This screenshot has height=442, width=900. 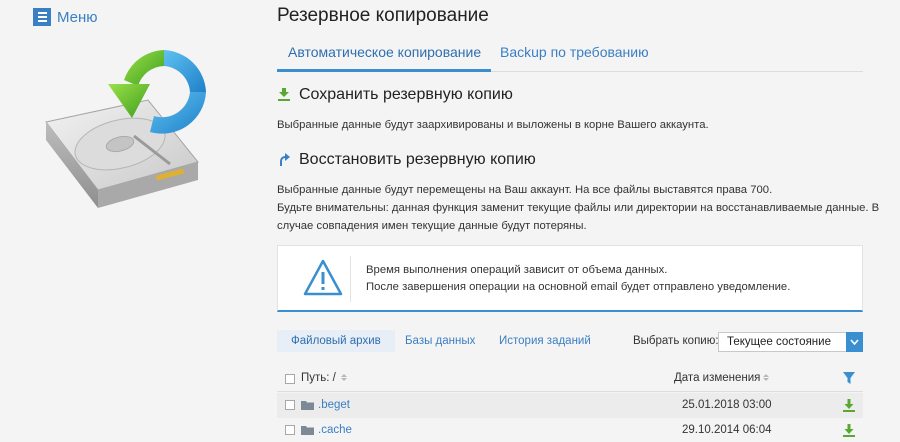 I want to click on menu-button: Меню, so click(x=65, y=17).